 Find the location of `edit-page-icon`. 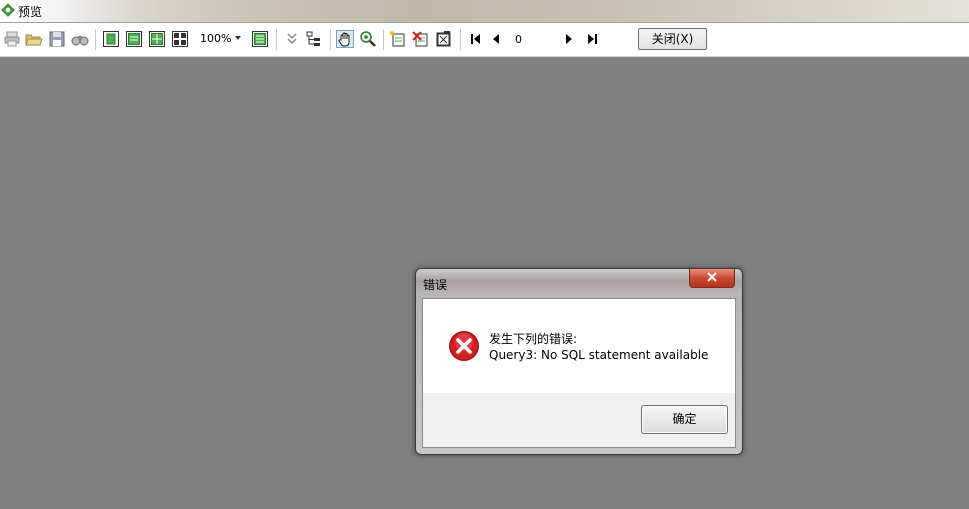

edit-page-icon is located at coordinates (444, 39).